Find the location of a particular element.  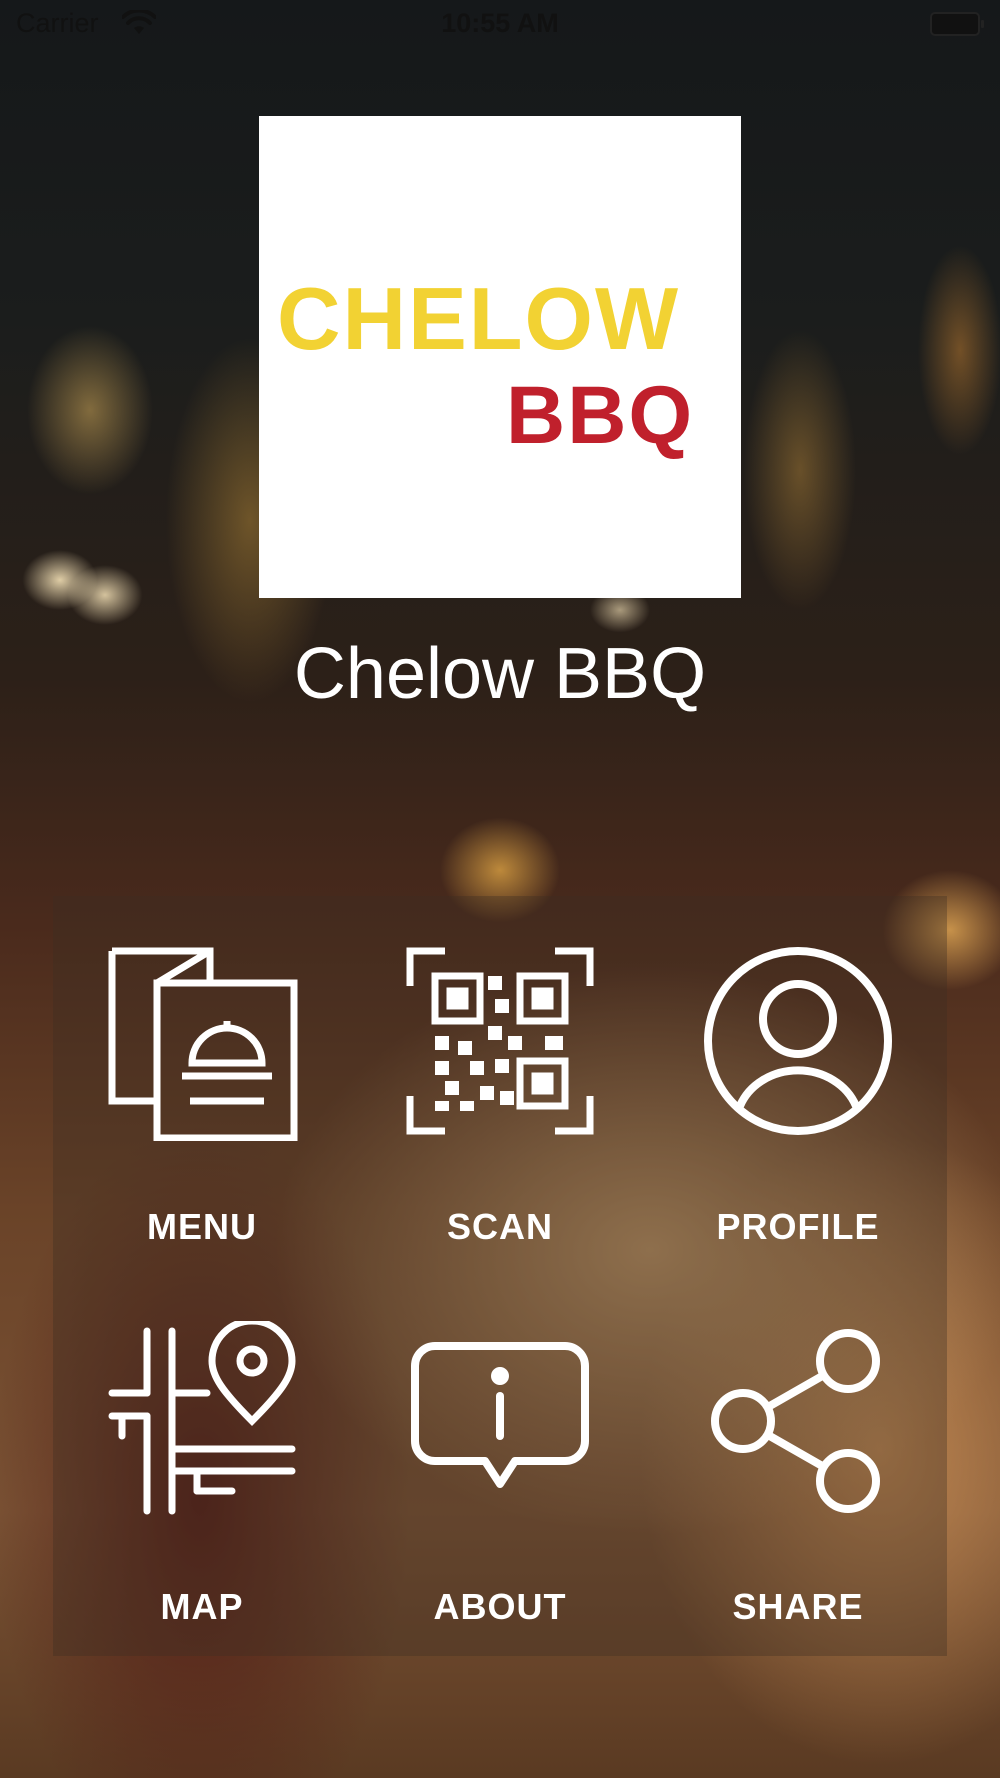

clock: 10:55 AM is located at coordinates (500, 23).